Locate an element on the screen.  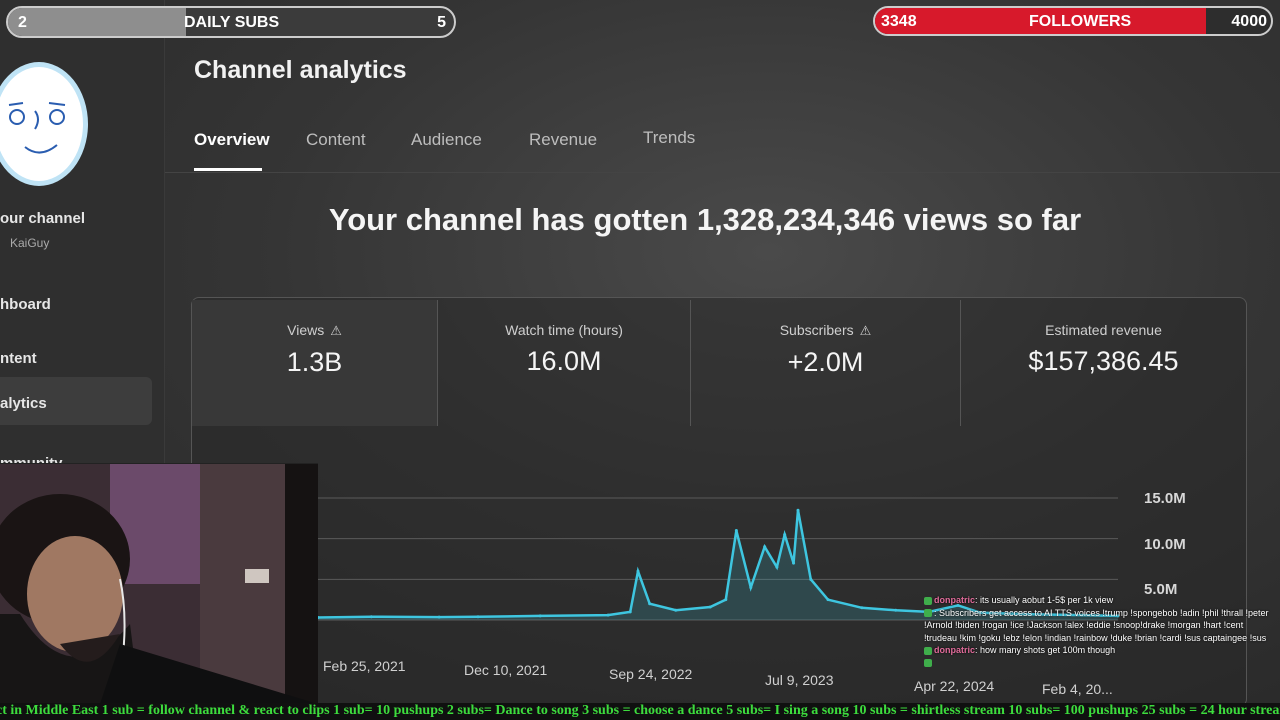
tab-content: Content is located at coordinates (336, 140).